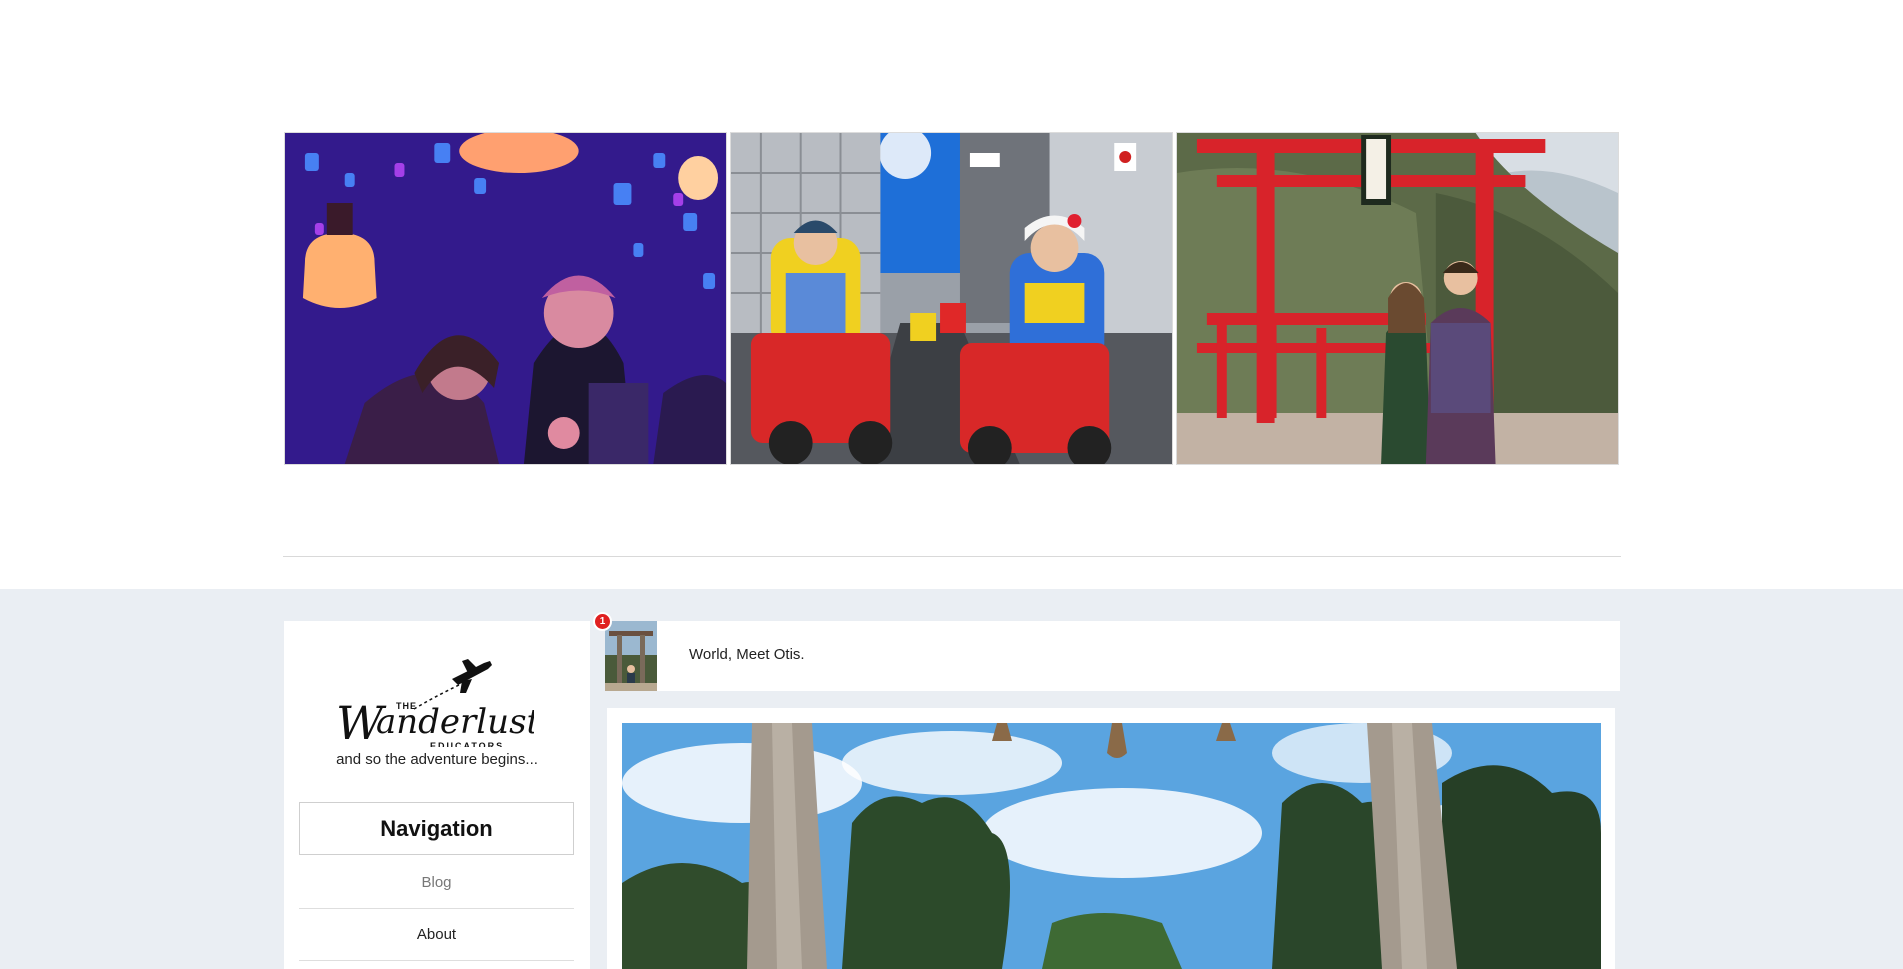 The height and width of the screenshot is (969, 1903). What do you see at coordinates (1112, 656) in the screenshot?
I see `recent-post-strip: World, Meet Otis.` at bounding box center [1112, 656].